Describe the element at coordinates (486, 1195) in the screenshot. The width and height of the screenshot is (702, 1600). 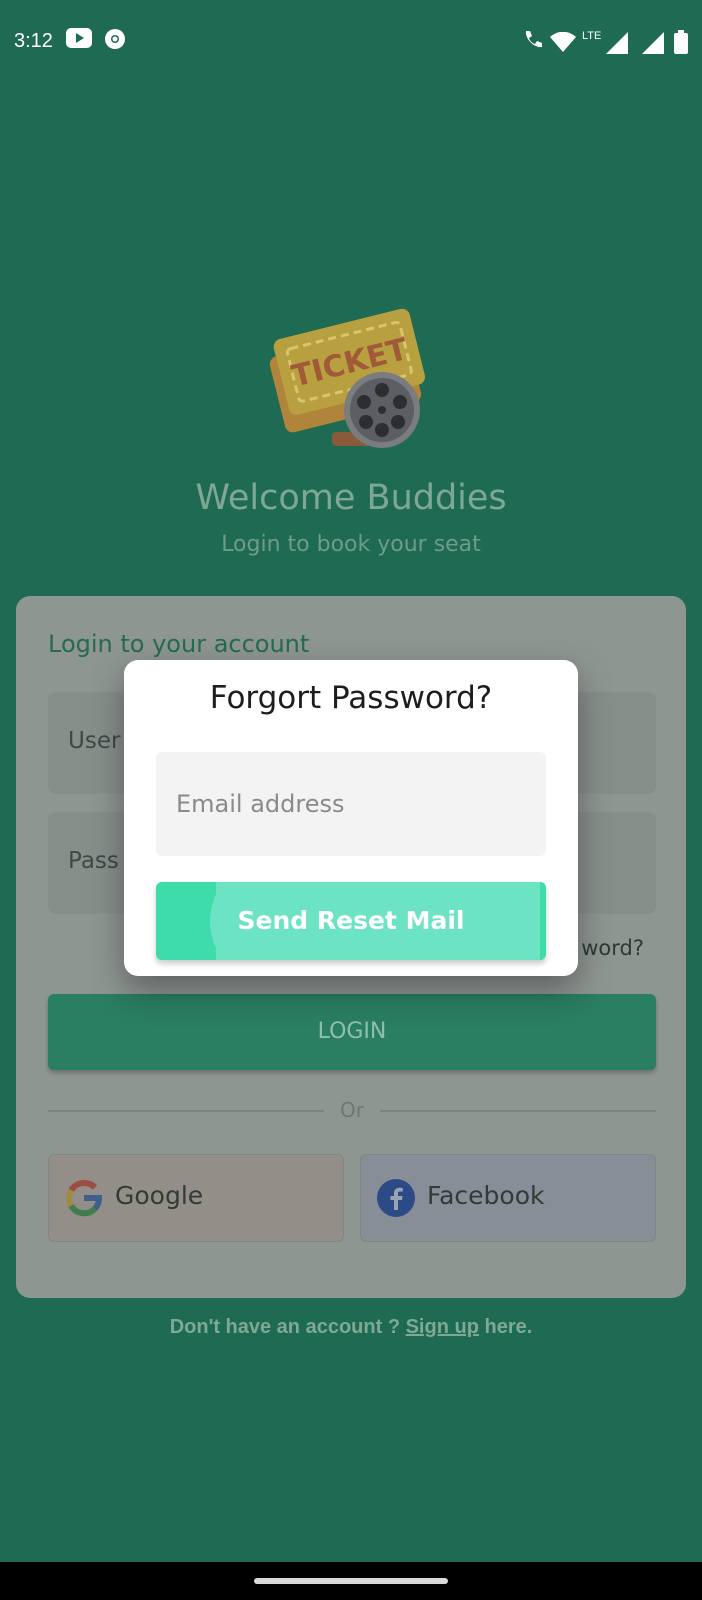
I see `facebook-label: Facebook` at that location.